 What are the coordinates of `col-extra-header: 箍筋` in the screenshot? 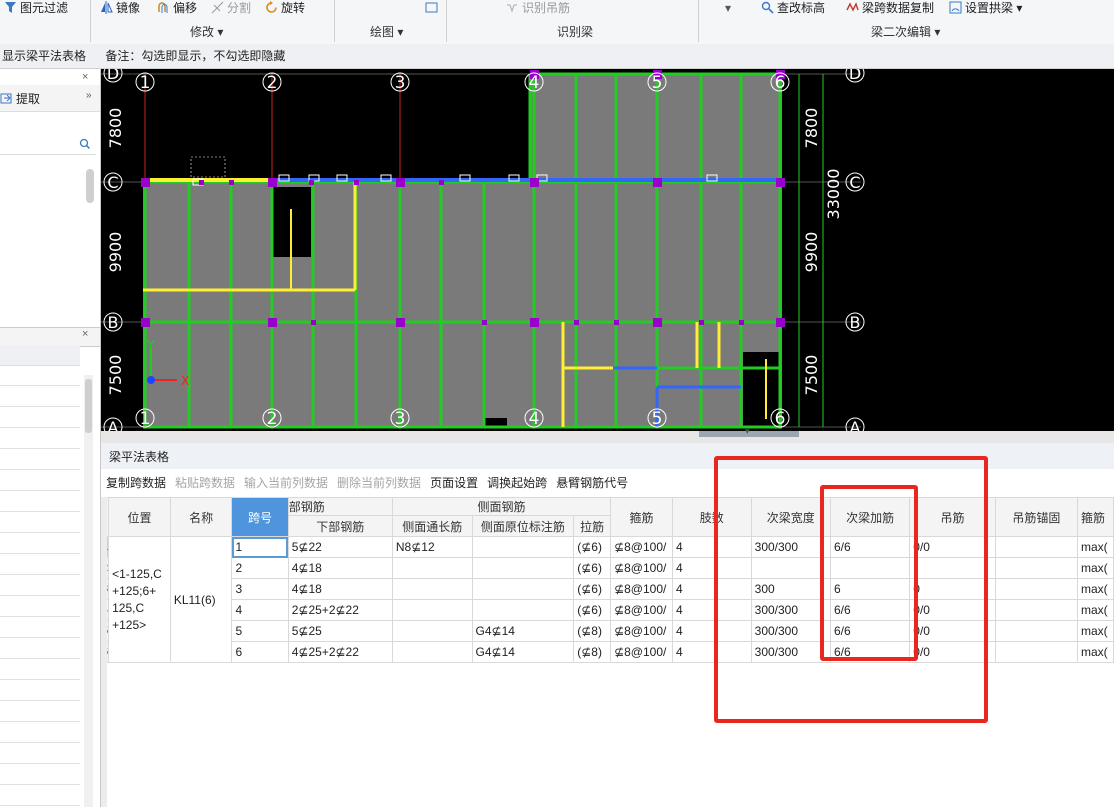 It's located at (1095, 517).